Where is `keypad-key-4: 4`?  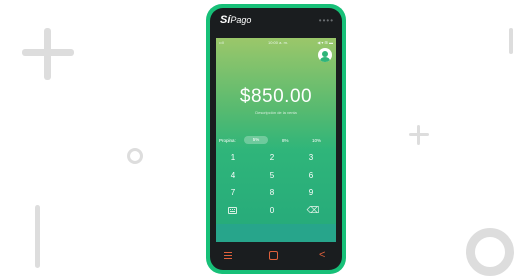
keypad-key-4: 4 is located at coordinates (233, 176).